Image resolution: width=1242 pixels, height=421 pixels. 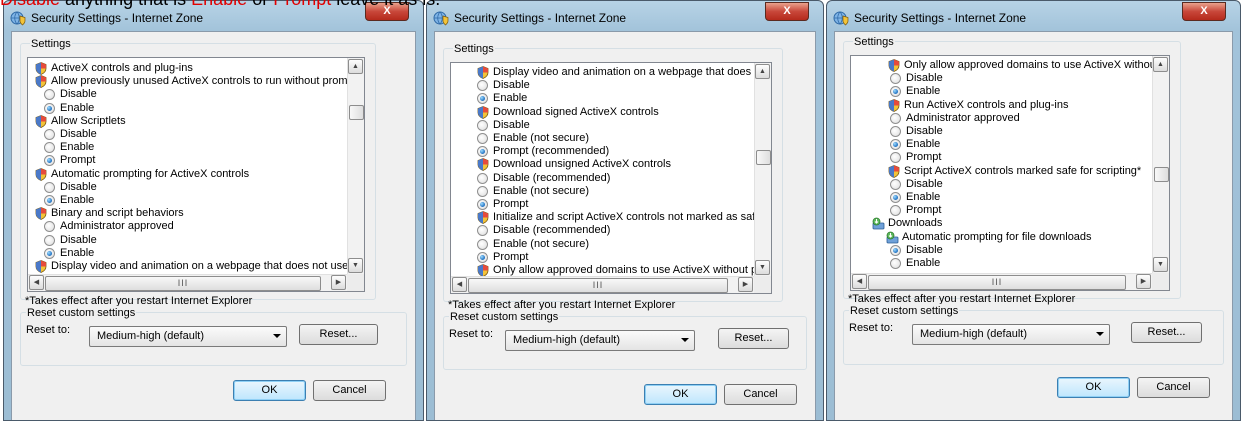 I want to click on setting-item: Automatic prompting for ActiveX controls, so click(x=187, y=174).